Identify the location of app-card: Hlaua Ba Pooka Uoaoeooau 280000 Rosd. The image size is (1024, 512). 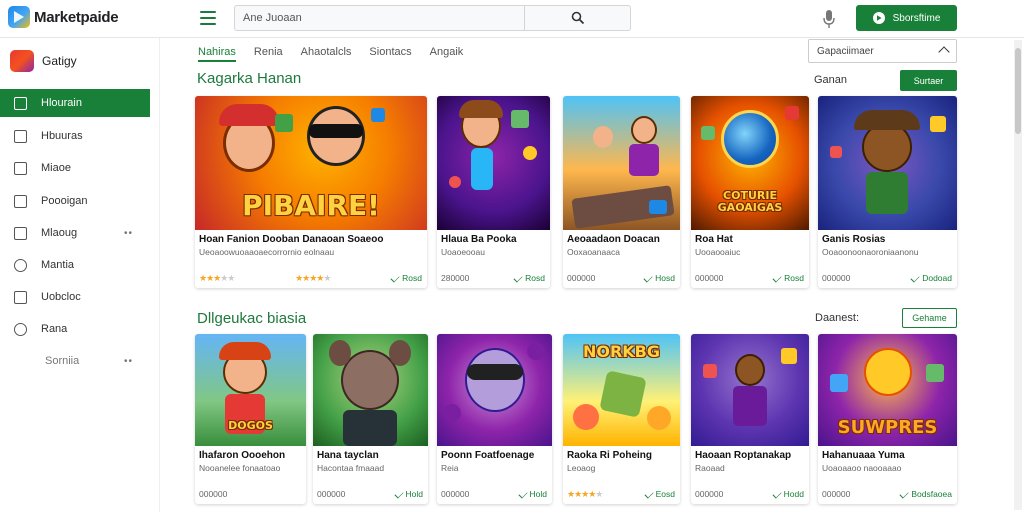
(493, 192).